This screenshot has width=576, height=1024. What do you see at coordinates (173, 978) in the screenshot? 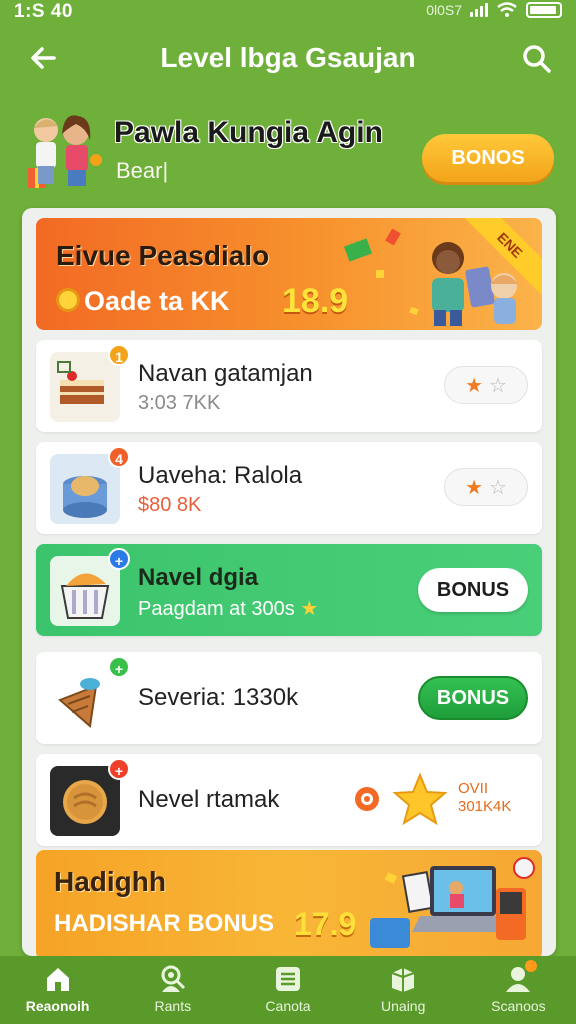
I see `search-person-icon` at bounding box center [173, 978].